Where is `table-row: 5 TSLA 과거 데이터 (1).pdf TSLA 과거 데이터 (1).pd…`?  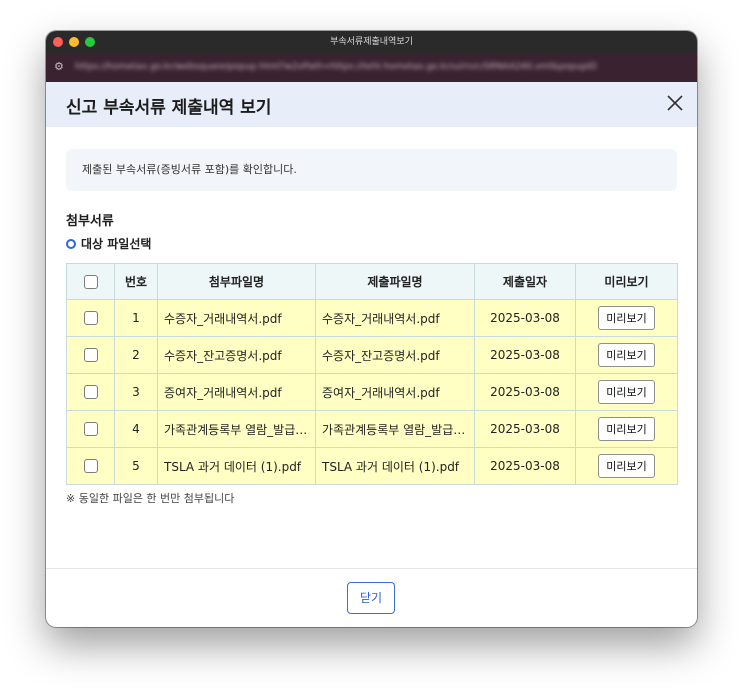
table-row: 5 TSLA 과거 데이터 (1).pdf TSLA 과거 데이터 (1).pd… is located at coordinates (372, 466).